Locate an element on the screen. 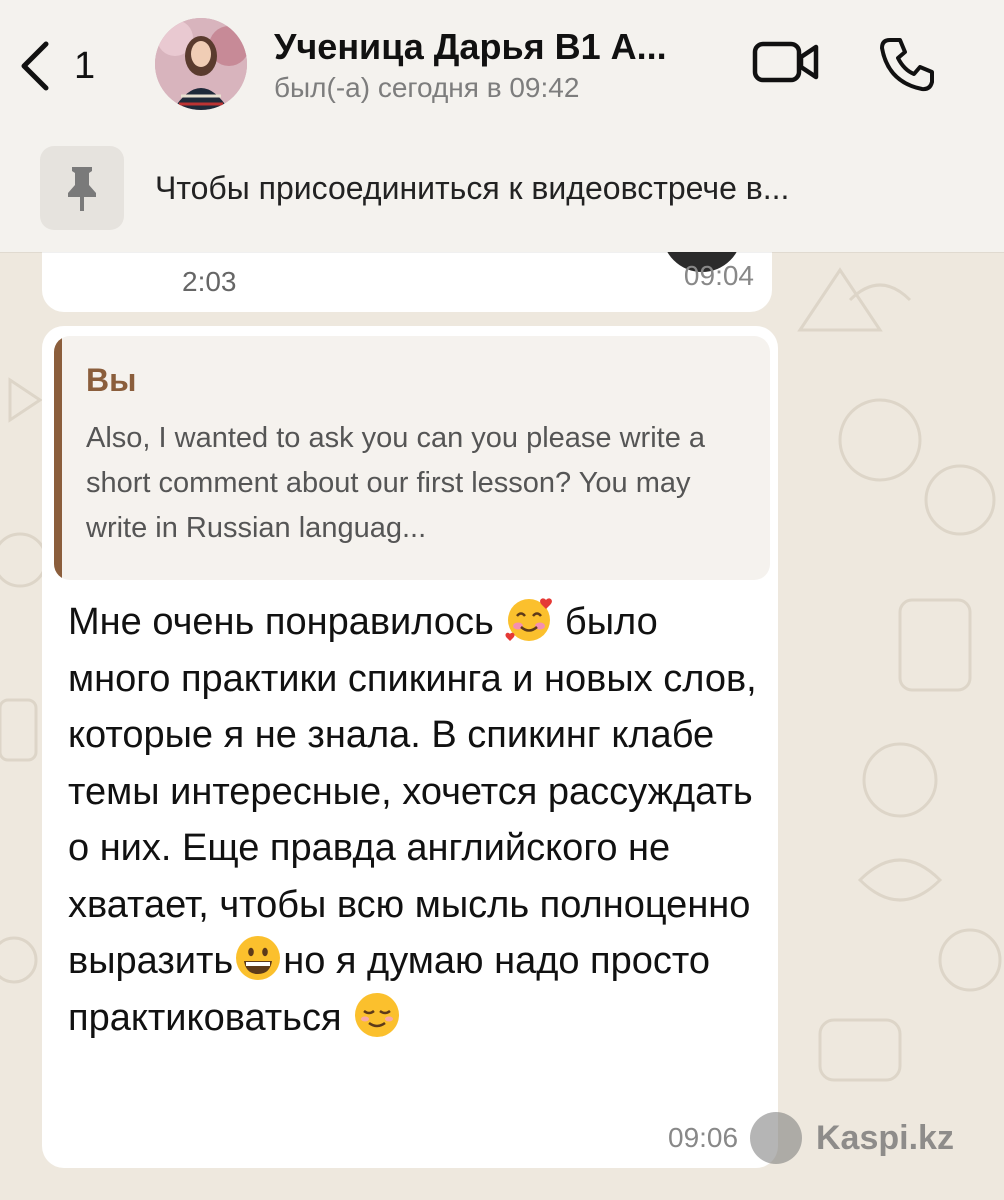  quote-author: Вы is located at coordinates (111, 380).